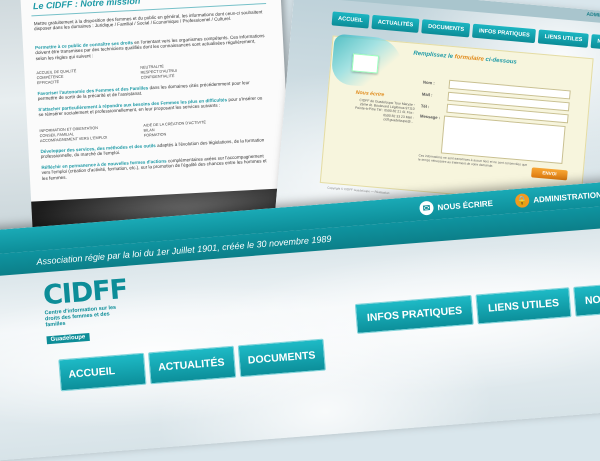  Describe the element at coordinates (593, 17) in the screenshot. I see `admin-link: ADMINISTRATION` at that location.